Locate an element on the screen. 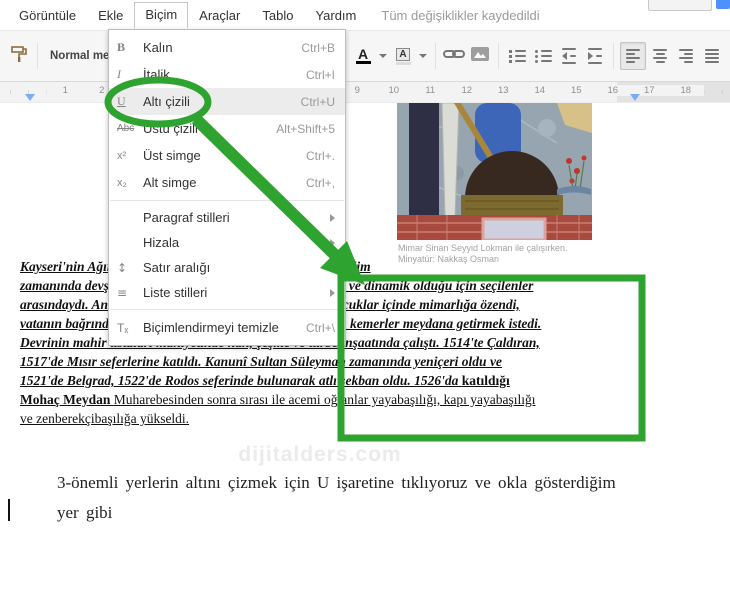 Image resolution: width=730 pixels, height=616 pixels. paint-roller-icon is located at coordinates (19, 56).